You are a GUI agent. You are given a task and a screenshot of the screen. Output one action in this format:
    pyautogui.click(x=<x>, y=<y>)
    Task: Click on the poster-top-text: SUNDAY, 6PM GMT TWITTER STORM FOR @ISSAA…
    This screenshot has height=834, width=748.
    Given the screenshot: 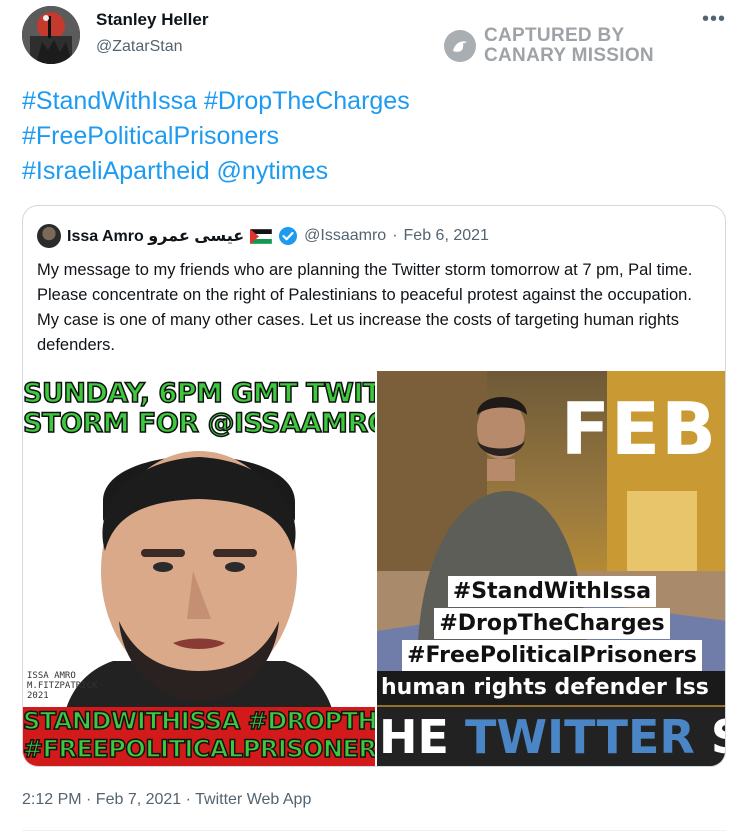 What is the action you would take?
    pyautogui.click(x=199, y=409)
    